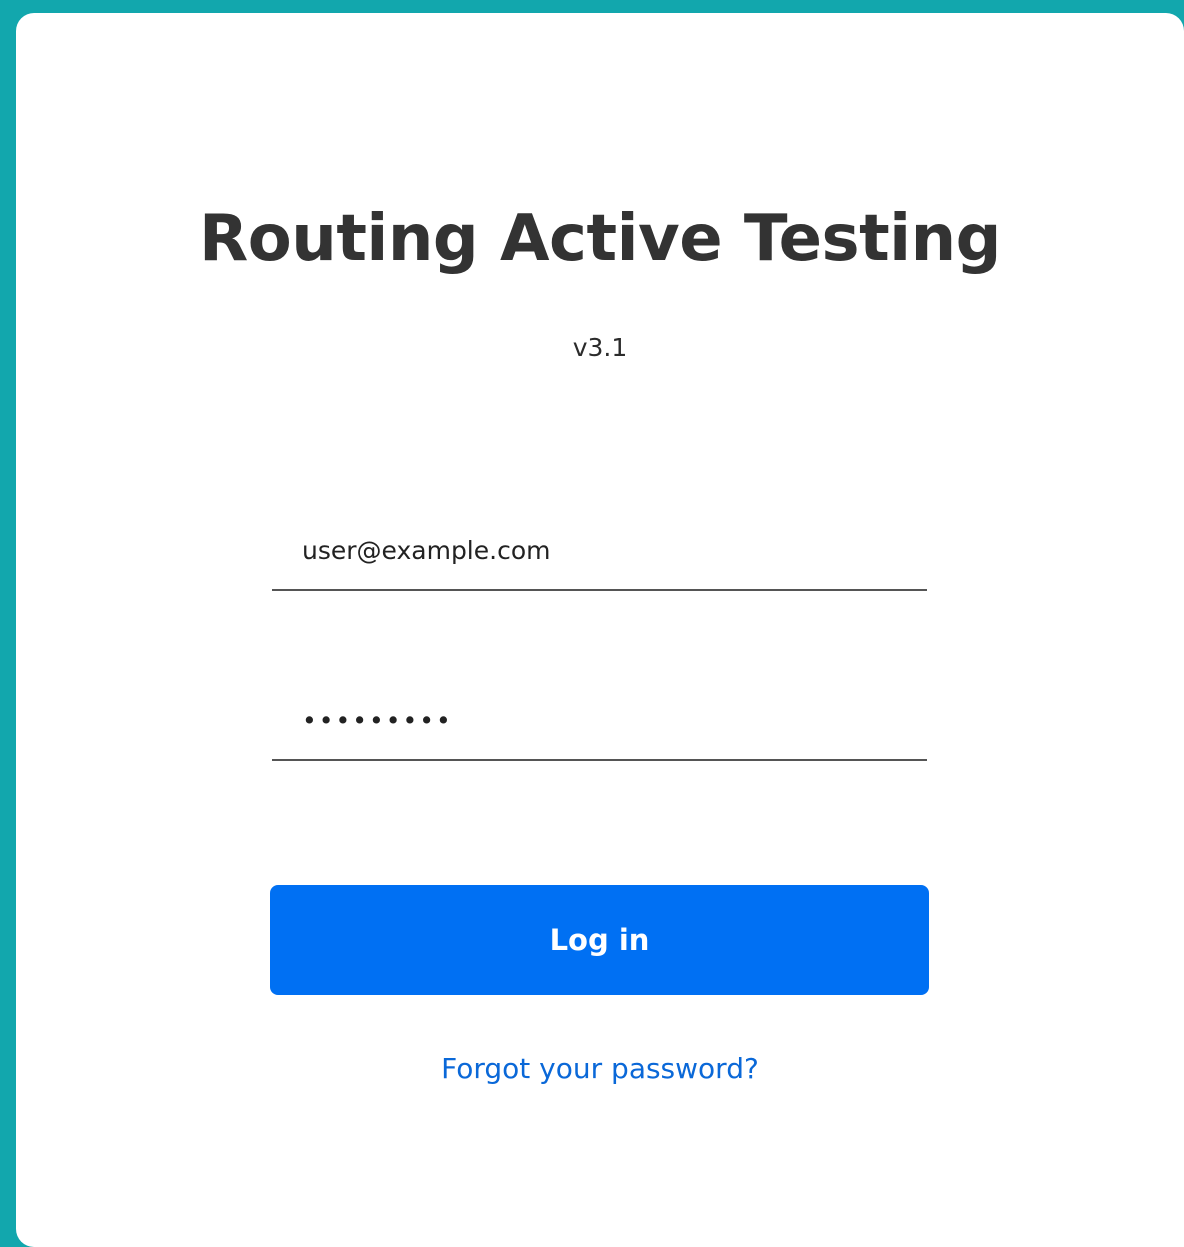 This screenshot has height=1247, width=1184. I want to click on email-field, so click(599, 551).